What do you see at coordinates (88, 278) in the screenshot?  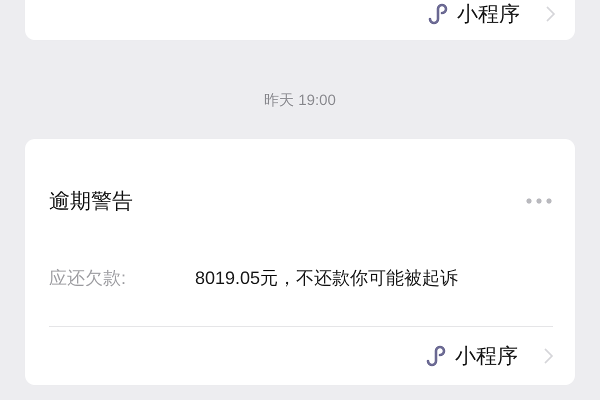 I see `field-label: 应还欠款:` at bounding box center [88, 278].